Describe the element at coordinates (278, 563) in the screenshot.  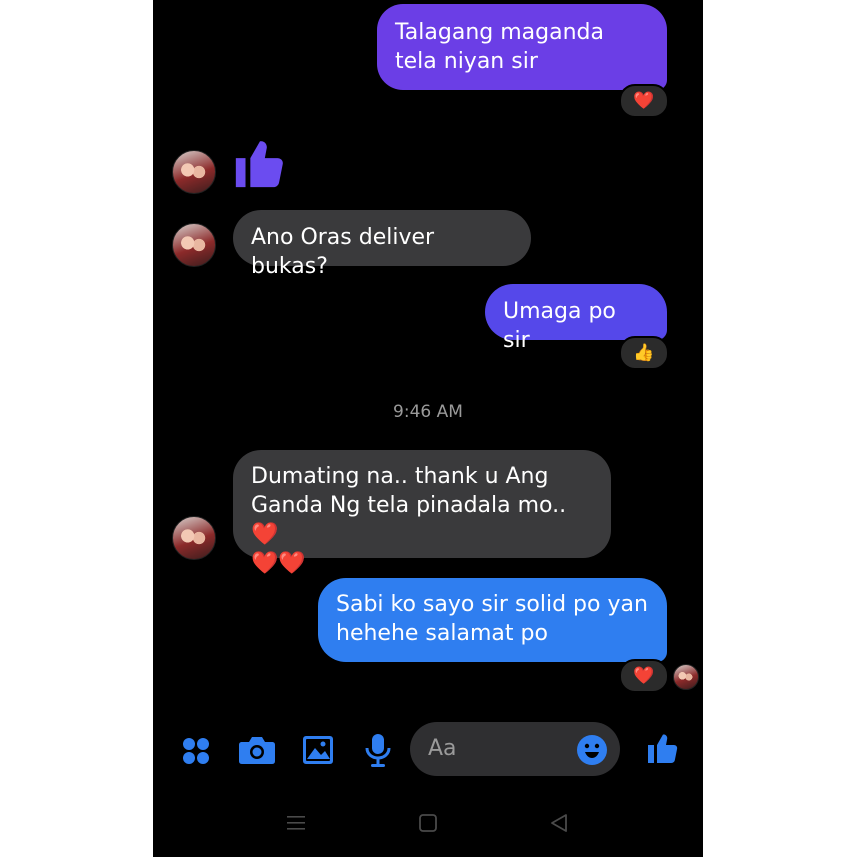
I see `heart-emoji-pair: ❤️❤️` at that location.